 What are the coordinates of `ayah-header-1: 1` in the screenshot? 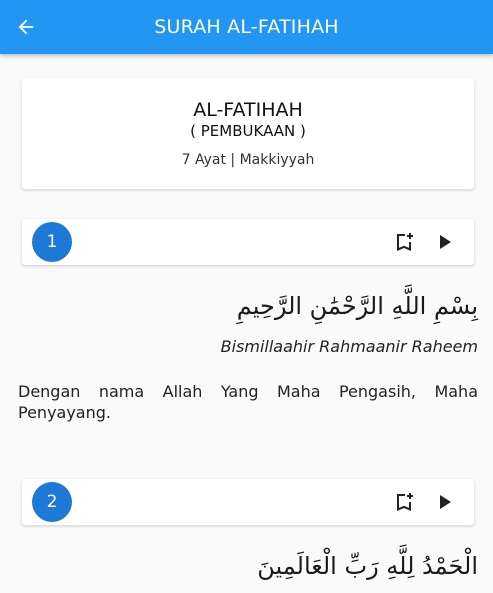 It's located at (248, 242).